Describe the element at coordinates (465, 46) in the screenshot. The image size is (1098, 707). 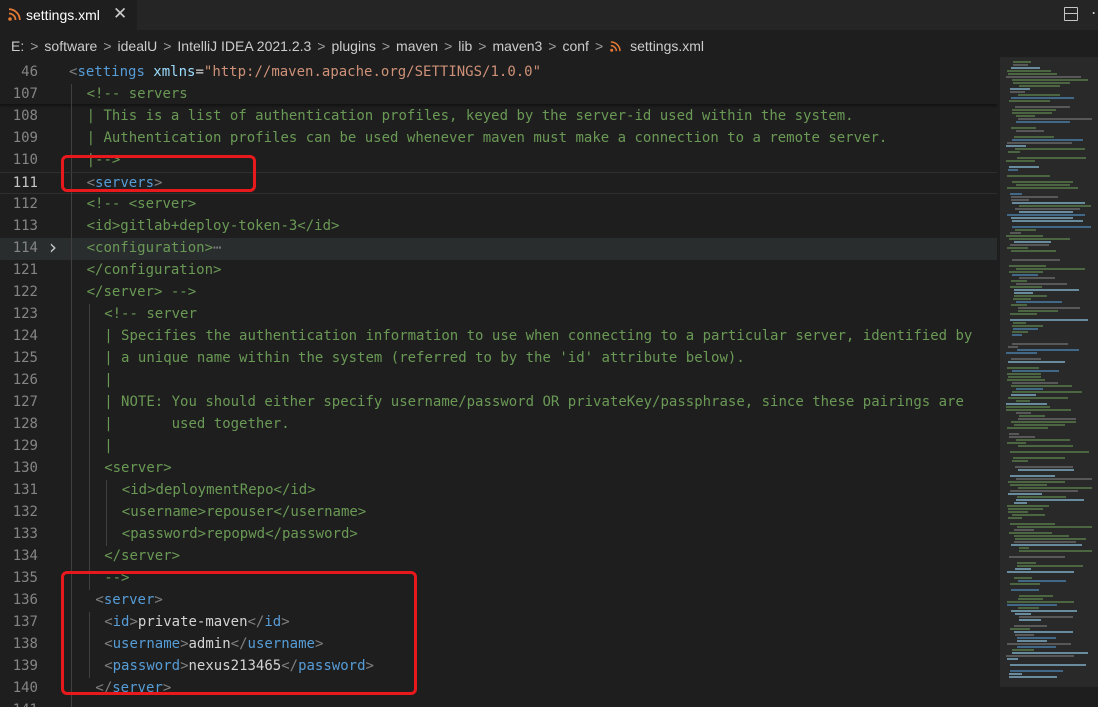
I see `breadcrumb-item: lib` at that location.